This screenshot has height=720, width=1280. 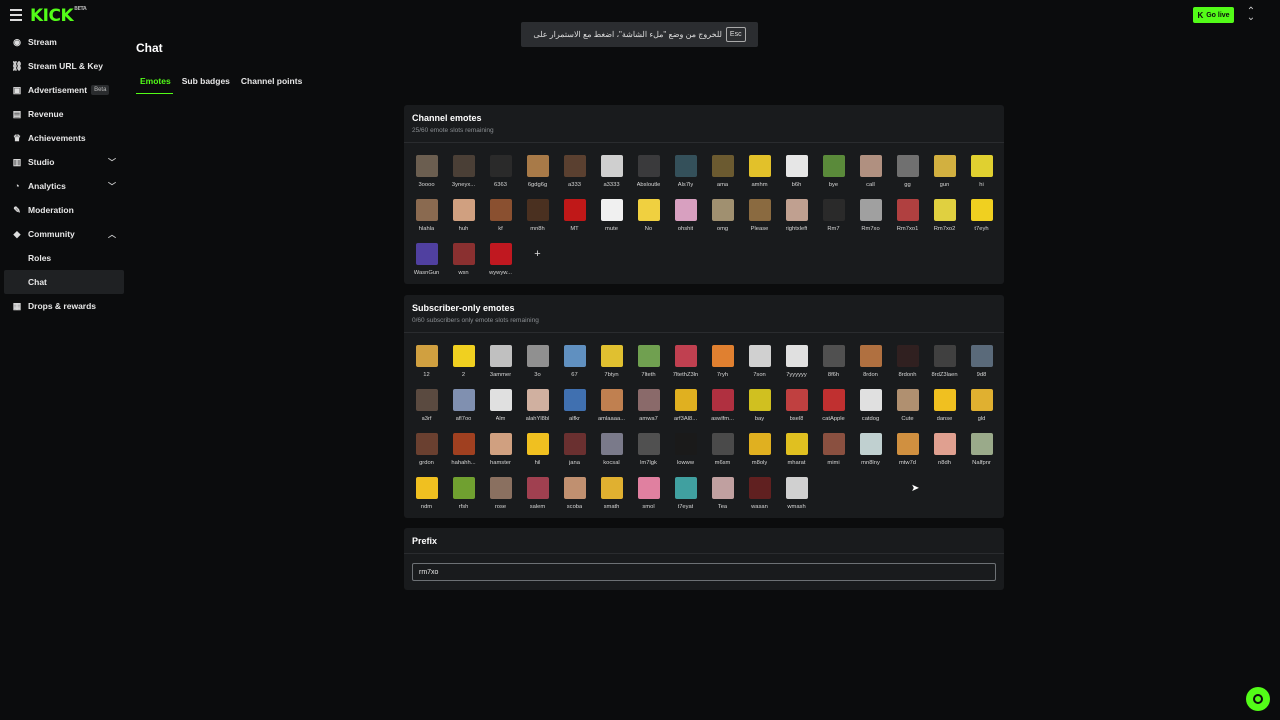 What do you see at coordinates (537, 449) in the screenshot?
I see `emote-item: hil` at bounding box center [537, 449].